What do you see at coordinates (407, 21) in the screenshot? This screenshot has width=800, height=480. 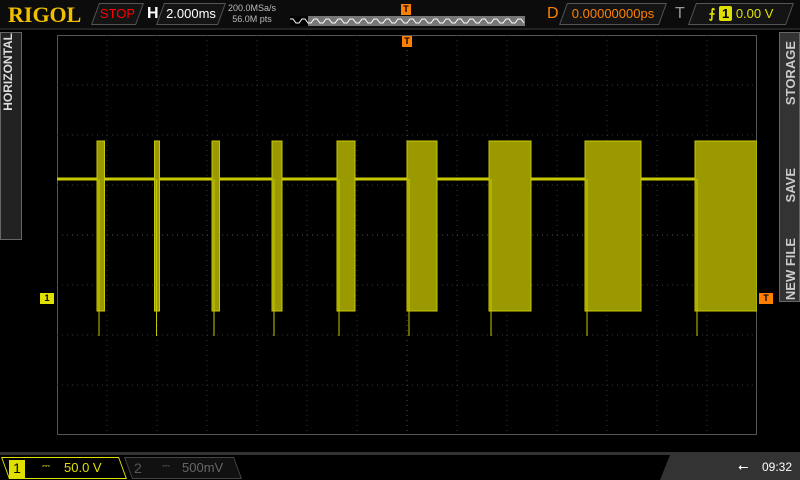 I see `memory-overview` at bounding box center [407, 21].